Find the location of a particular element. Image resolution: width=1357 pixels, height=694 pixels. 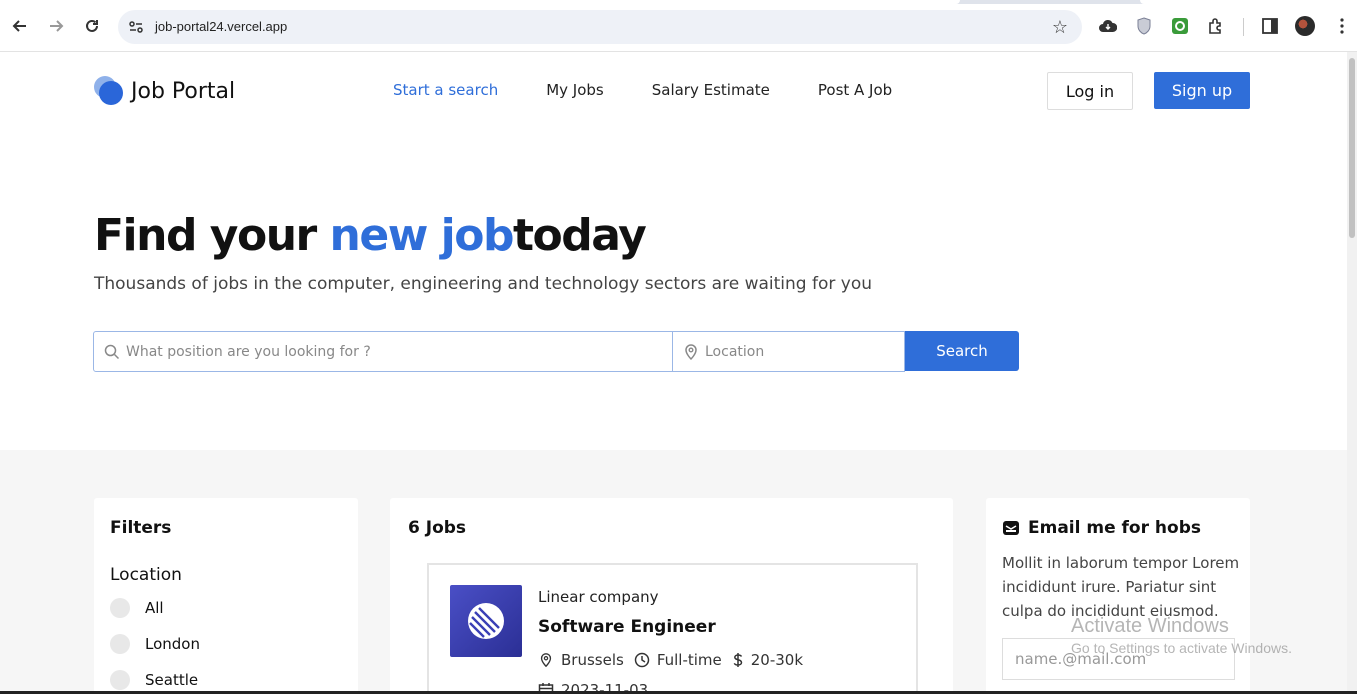

position-input is located at coordinates (395, 351).